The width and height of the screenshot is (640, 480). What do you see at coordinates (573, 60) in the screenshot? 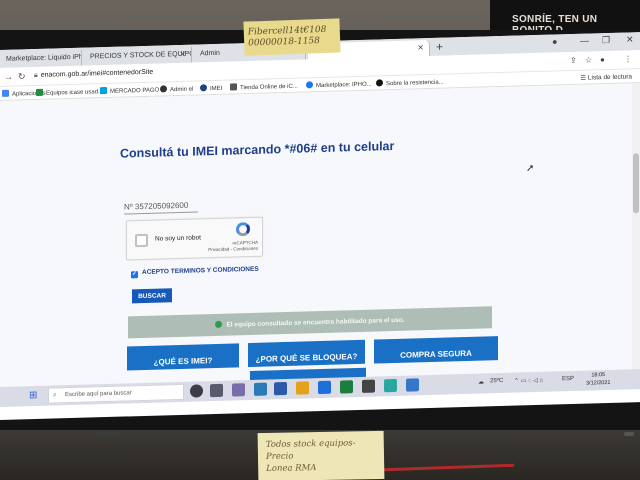
I see `share-icon: ⇪` at bounding box center [573, 60].